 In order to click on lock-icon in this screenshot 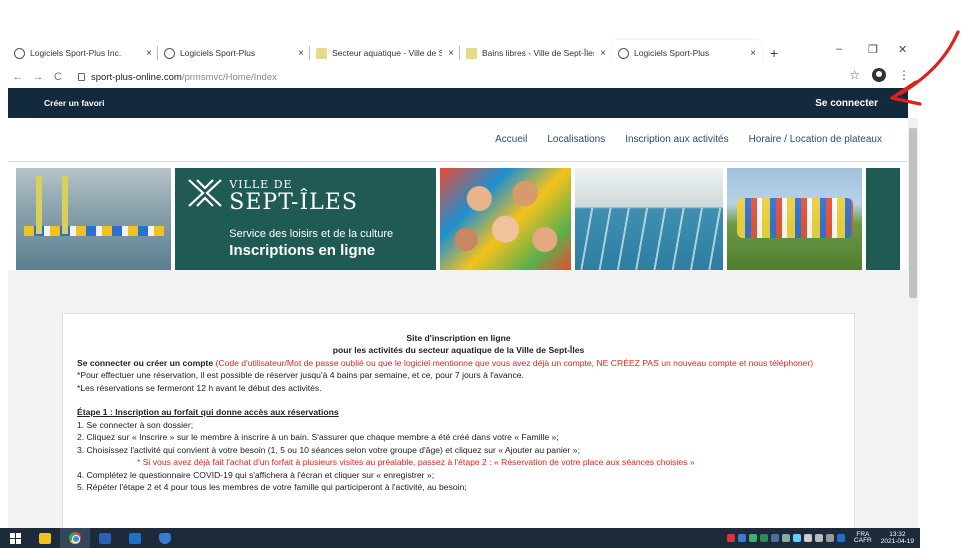, I will do `click(81, 77)`.